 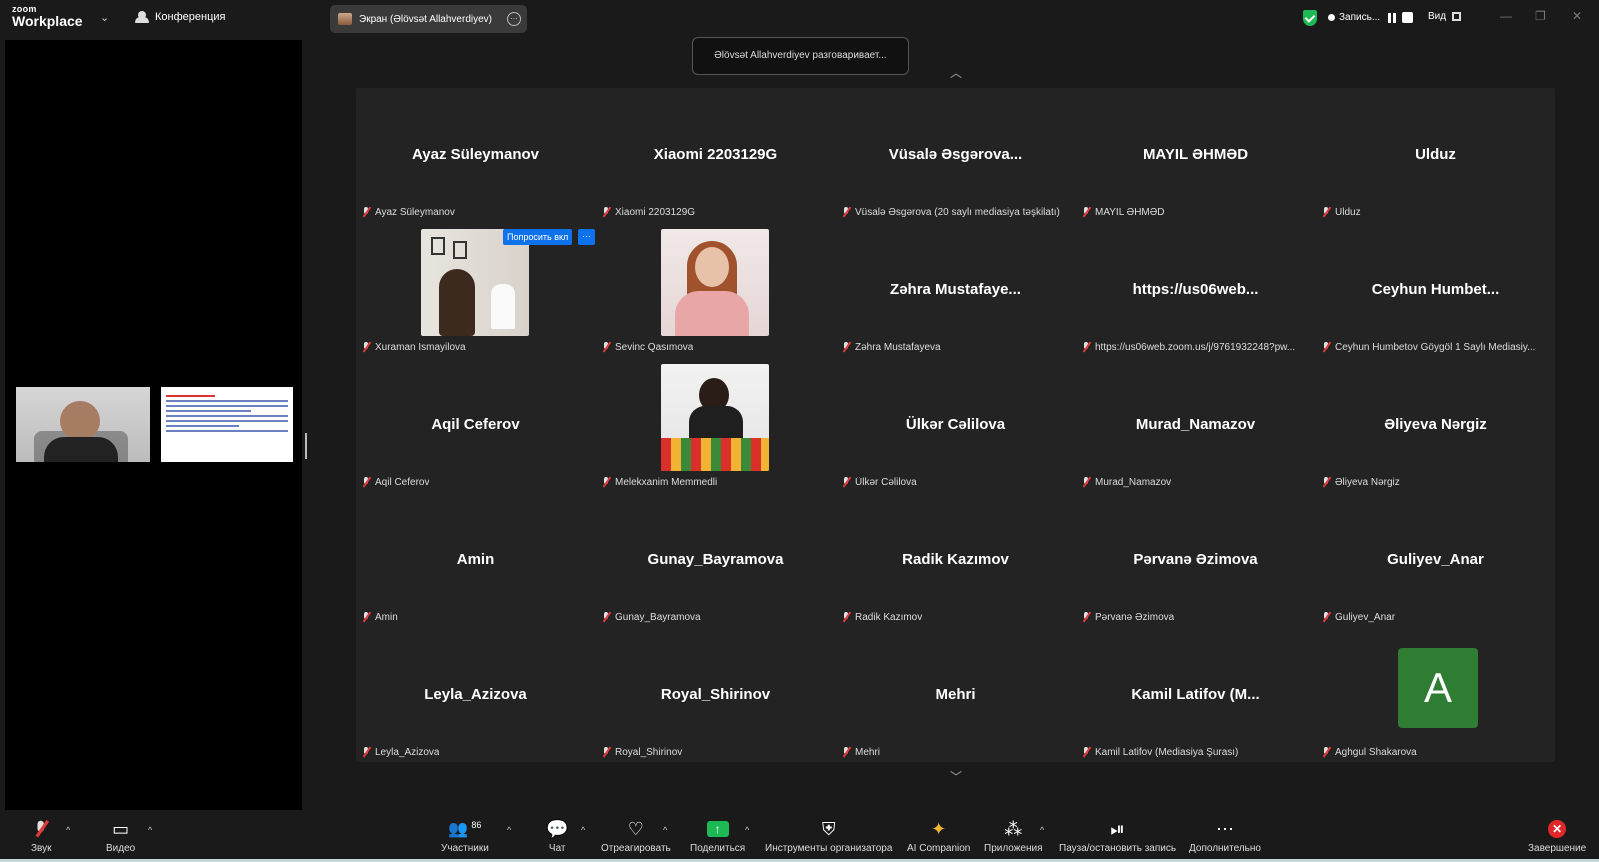 I want to click on more-button: ⋯ Дополнительно, so click(x=1225, y=836).